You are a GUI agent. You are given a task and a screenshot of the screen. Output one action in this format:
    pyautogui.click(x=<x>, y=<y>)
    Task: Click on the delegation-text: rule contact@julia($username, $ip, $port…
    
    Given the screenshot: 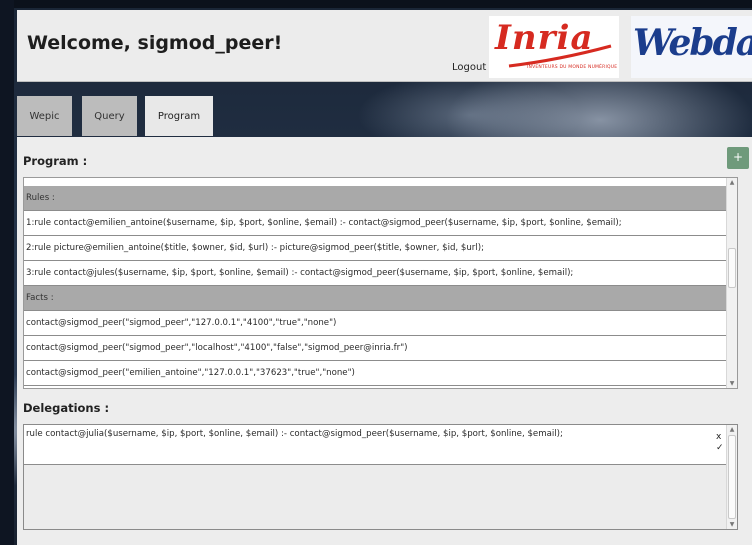 What is the action you would take?
    pyautogui.click(x=294, y=434)
    